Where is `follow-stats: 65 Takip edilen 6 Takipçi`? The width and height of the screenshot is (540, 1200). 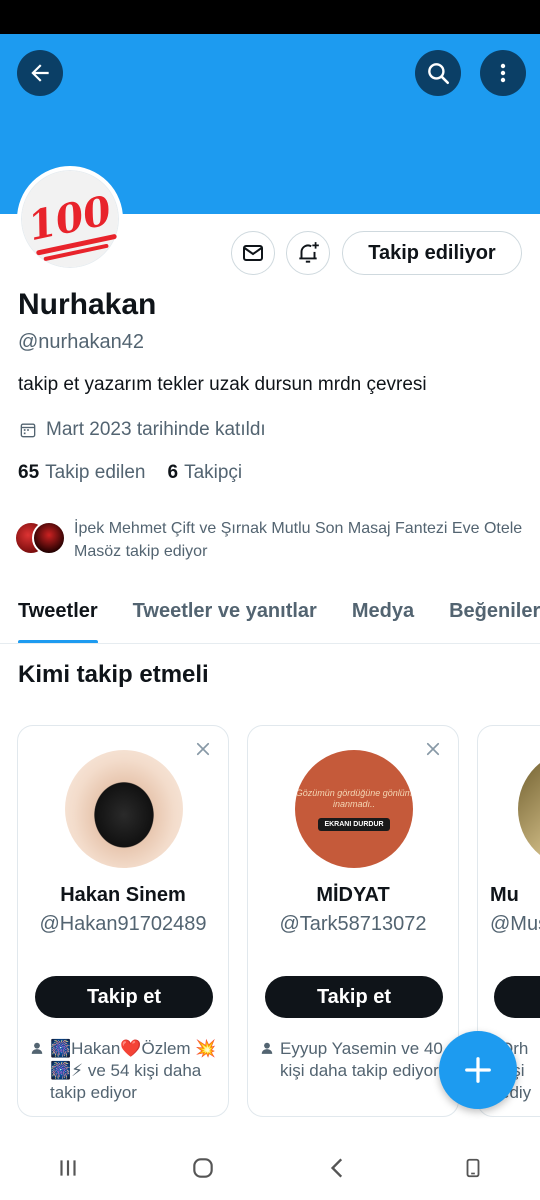 follow-stats: 65 Takip edilen 6 Takipçi is located at coordinates (130, 473).